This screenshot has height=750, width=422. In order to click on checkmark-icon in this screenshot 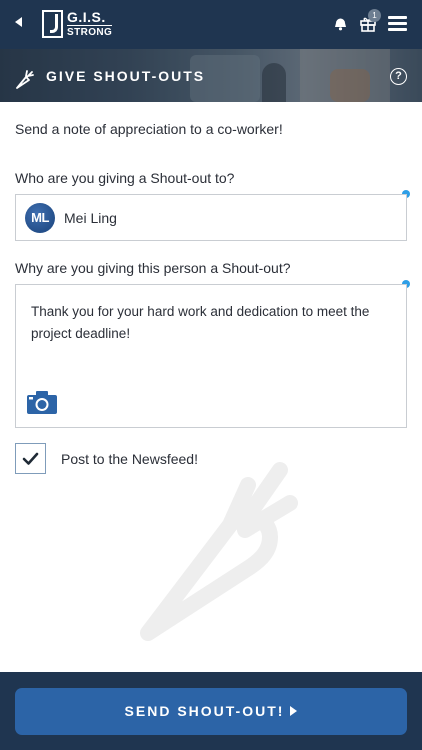, I will do `click(30, 458)`.